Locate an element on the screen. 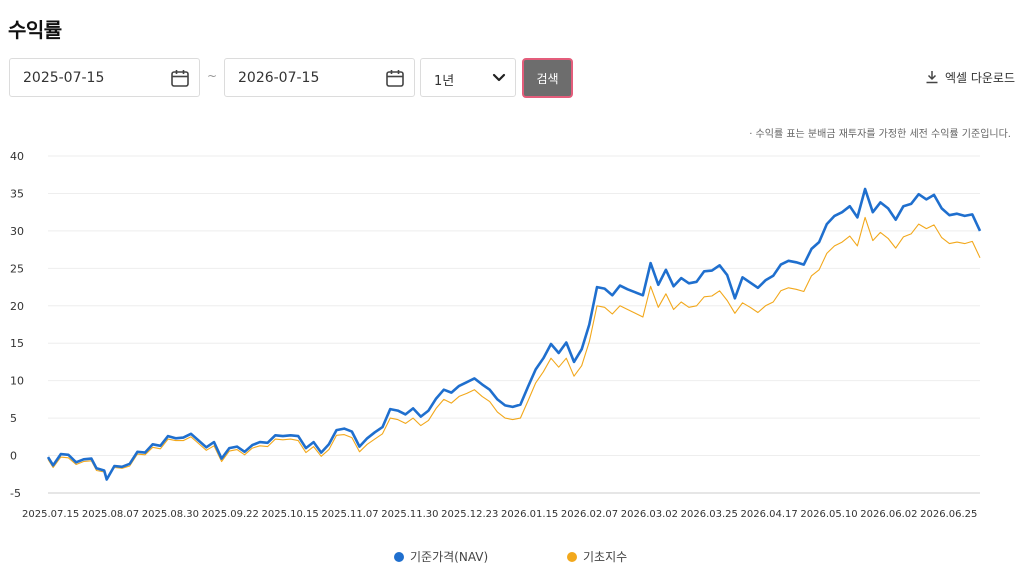 The image size is (1024, 576). x-tick-label: 2025.11.07 is located at coordinates (349, 514).